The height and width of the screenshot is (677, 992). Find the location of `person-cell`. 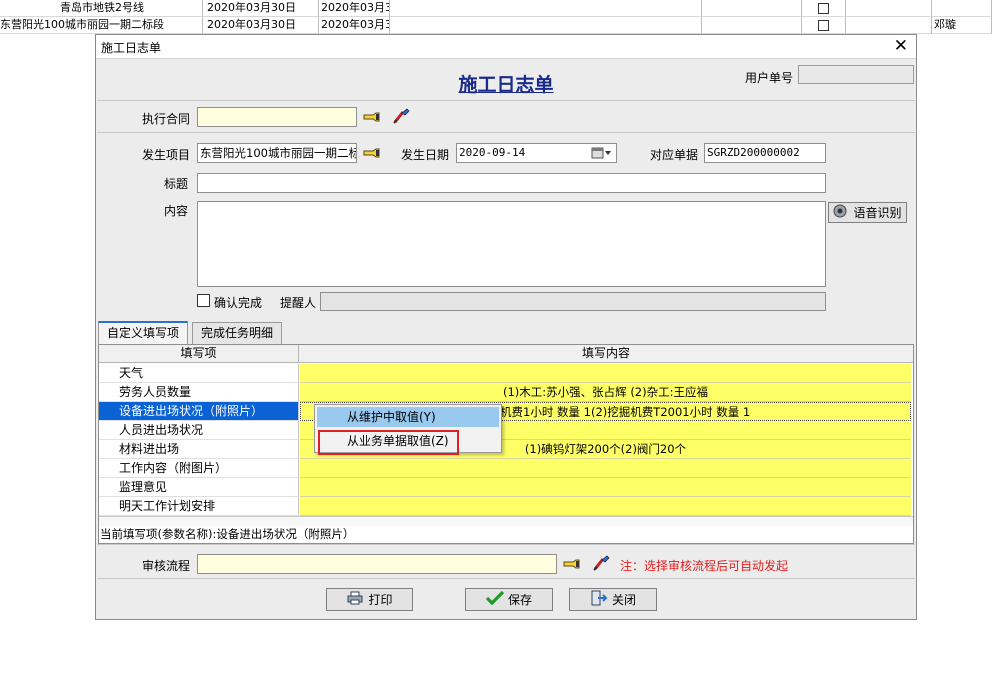

person-cell is located at coordinates (962, 8).